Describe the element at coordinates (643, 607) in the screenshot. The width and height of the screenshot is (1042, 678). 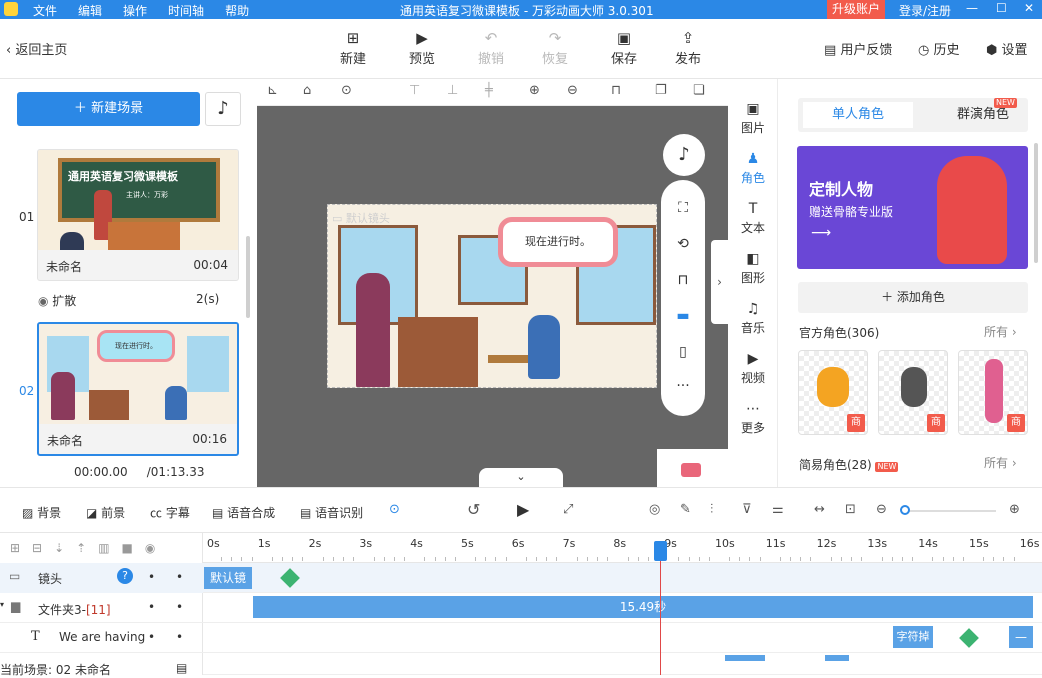
I see `folder-clip: 15.49秒` at that location.